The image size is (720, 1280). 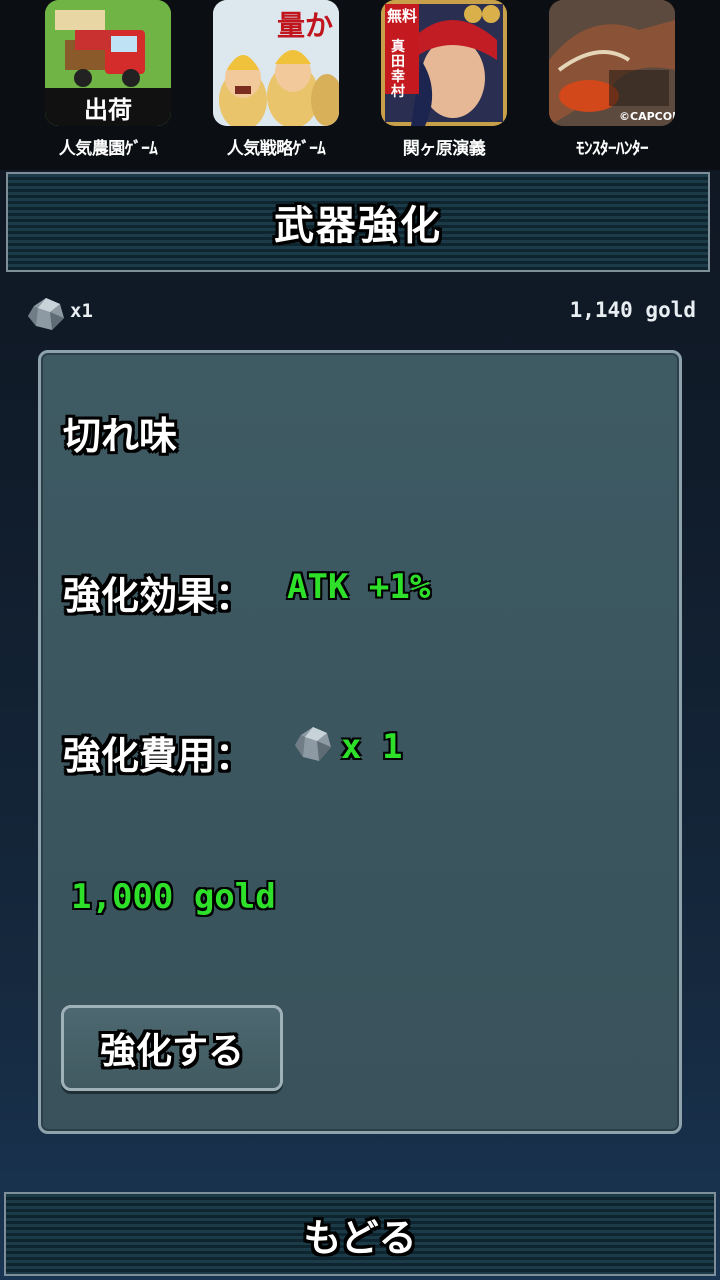 I want to click on dragon-icon, so click(x=612, y=63).